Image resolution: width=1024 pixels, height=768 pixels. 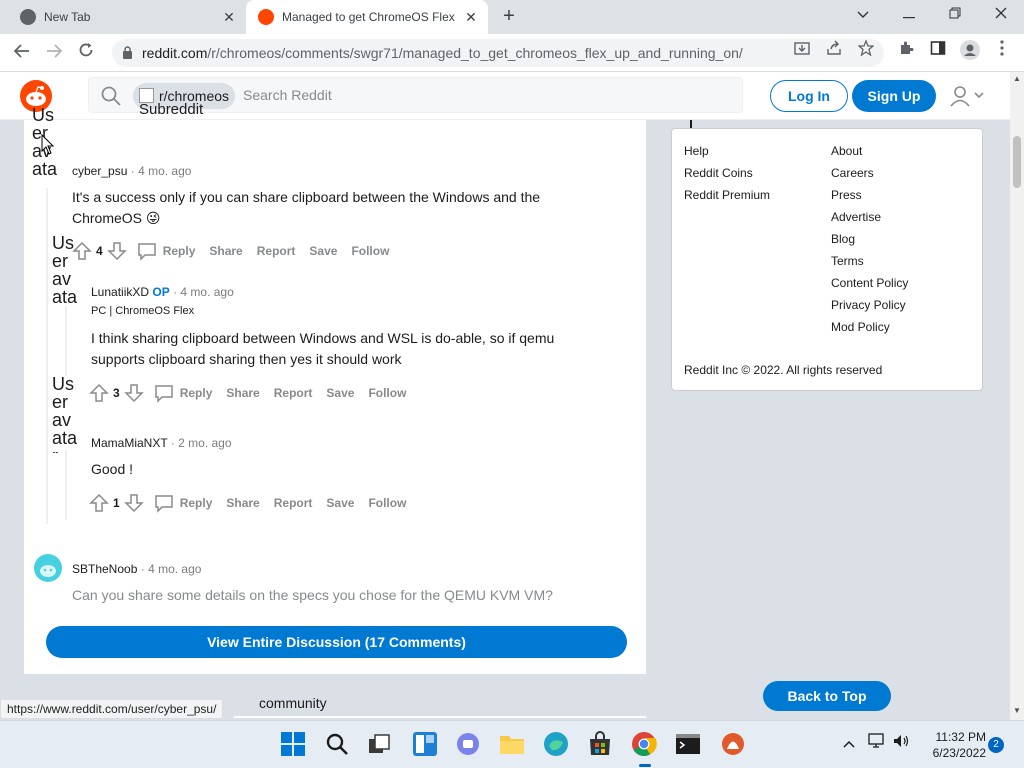 What do you see at coordinates (1017, 396) in the screenshot?
I see `page-scrollbar: ▲ ▼` at bounding box center [1017, 396].